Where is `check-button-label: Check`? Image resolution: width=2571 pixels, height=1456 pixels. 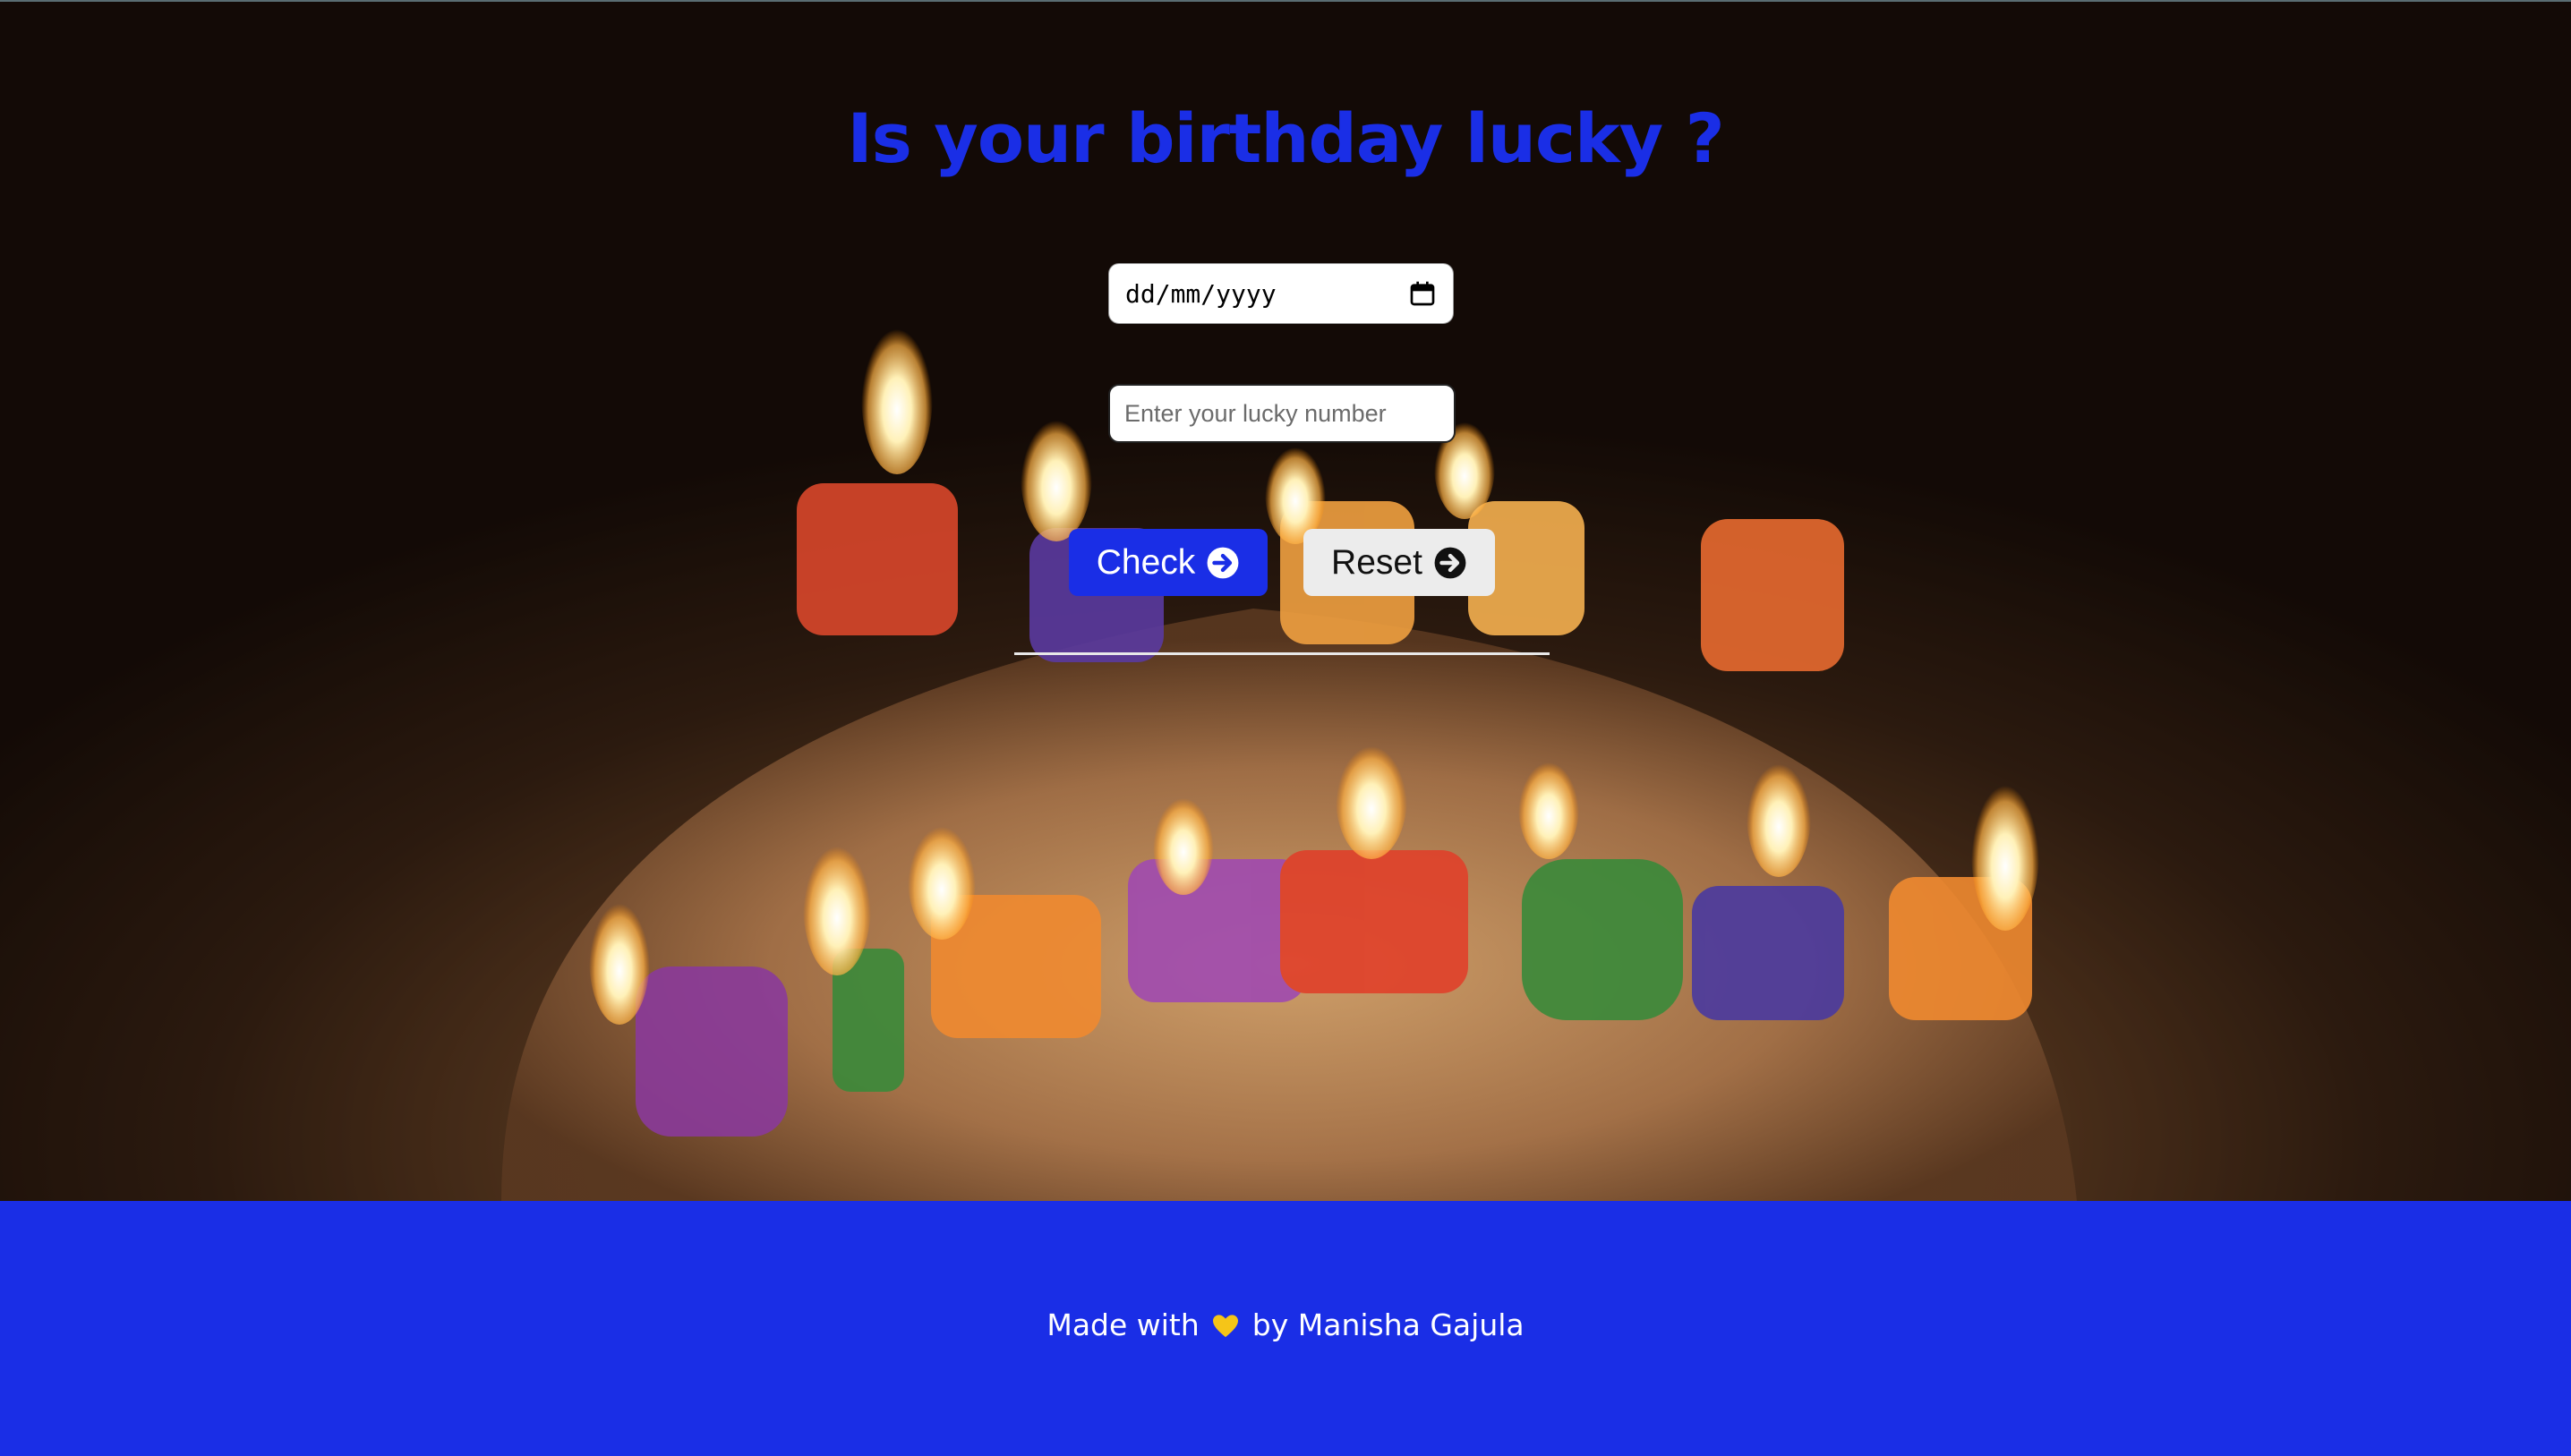 check-button-label: Check is located at coordinates (1146, 562).